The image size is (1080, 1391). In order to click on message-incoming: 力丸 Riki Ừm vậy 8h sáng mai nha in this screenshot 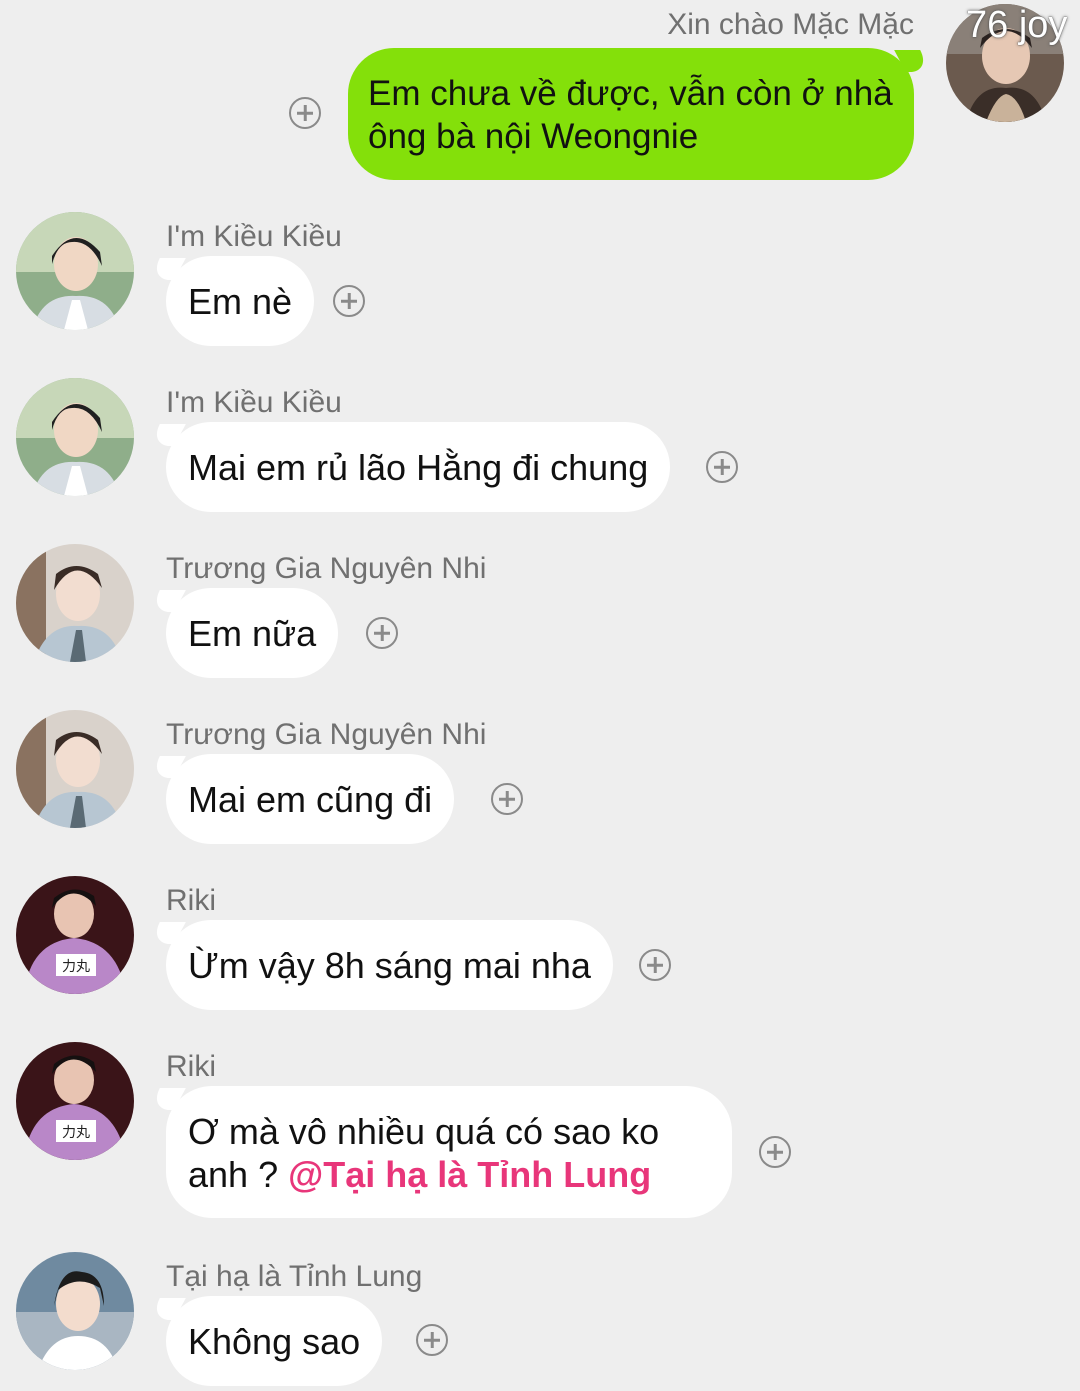, I will do `click(540, 949)`.